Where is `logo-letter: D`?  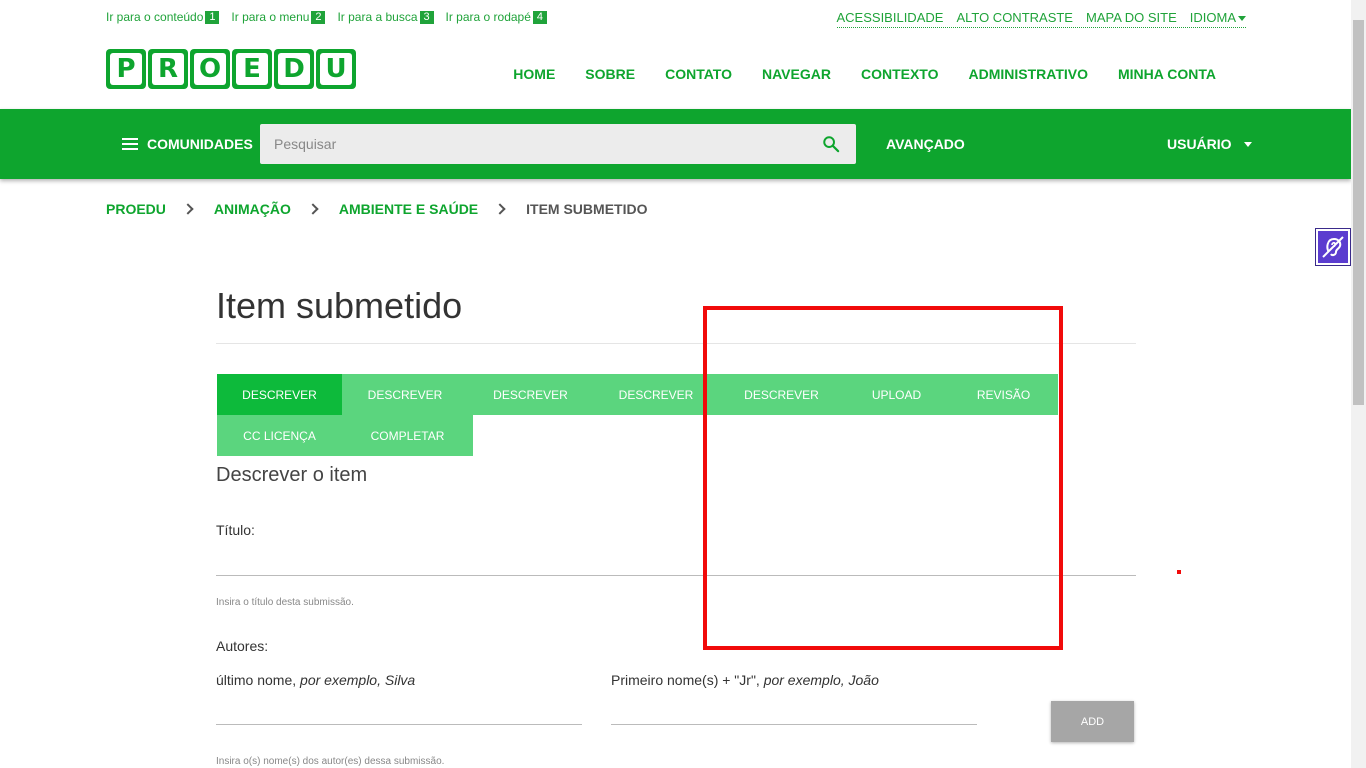
logo-letter: D is located at coordinates (294, 69).